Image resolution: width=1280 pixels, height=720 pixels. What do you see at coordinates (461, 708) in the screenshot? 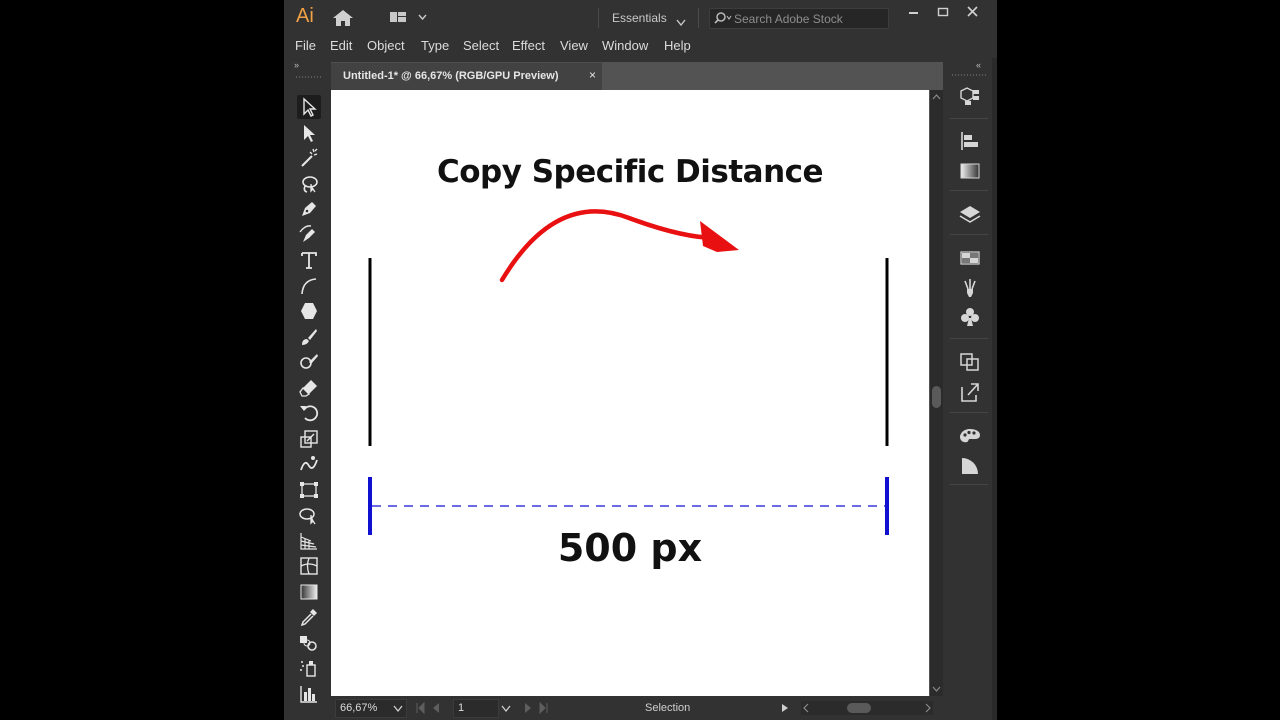
I see `artboard-number-value: 1` at bounding box center [461, 708].